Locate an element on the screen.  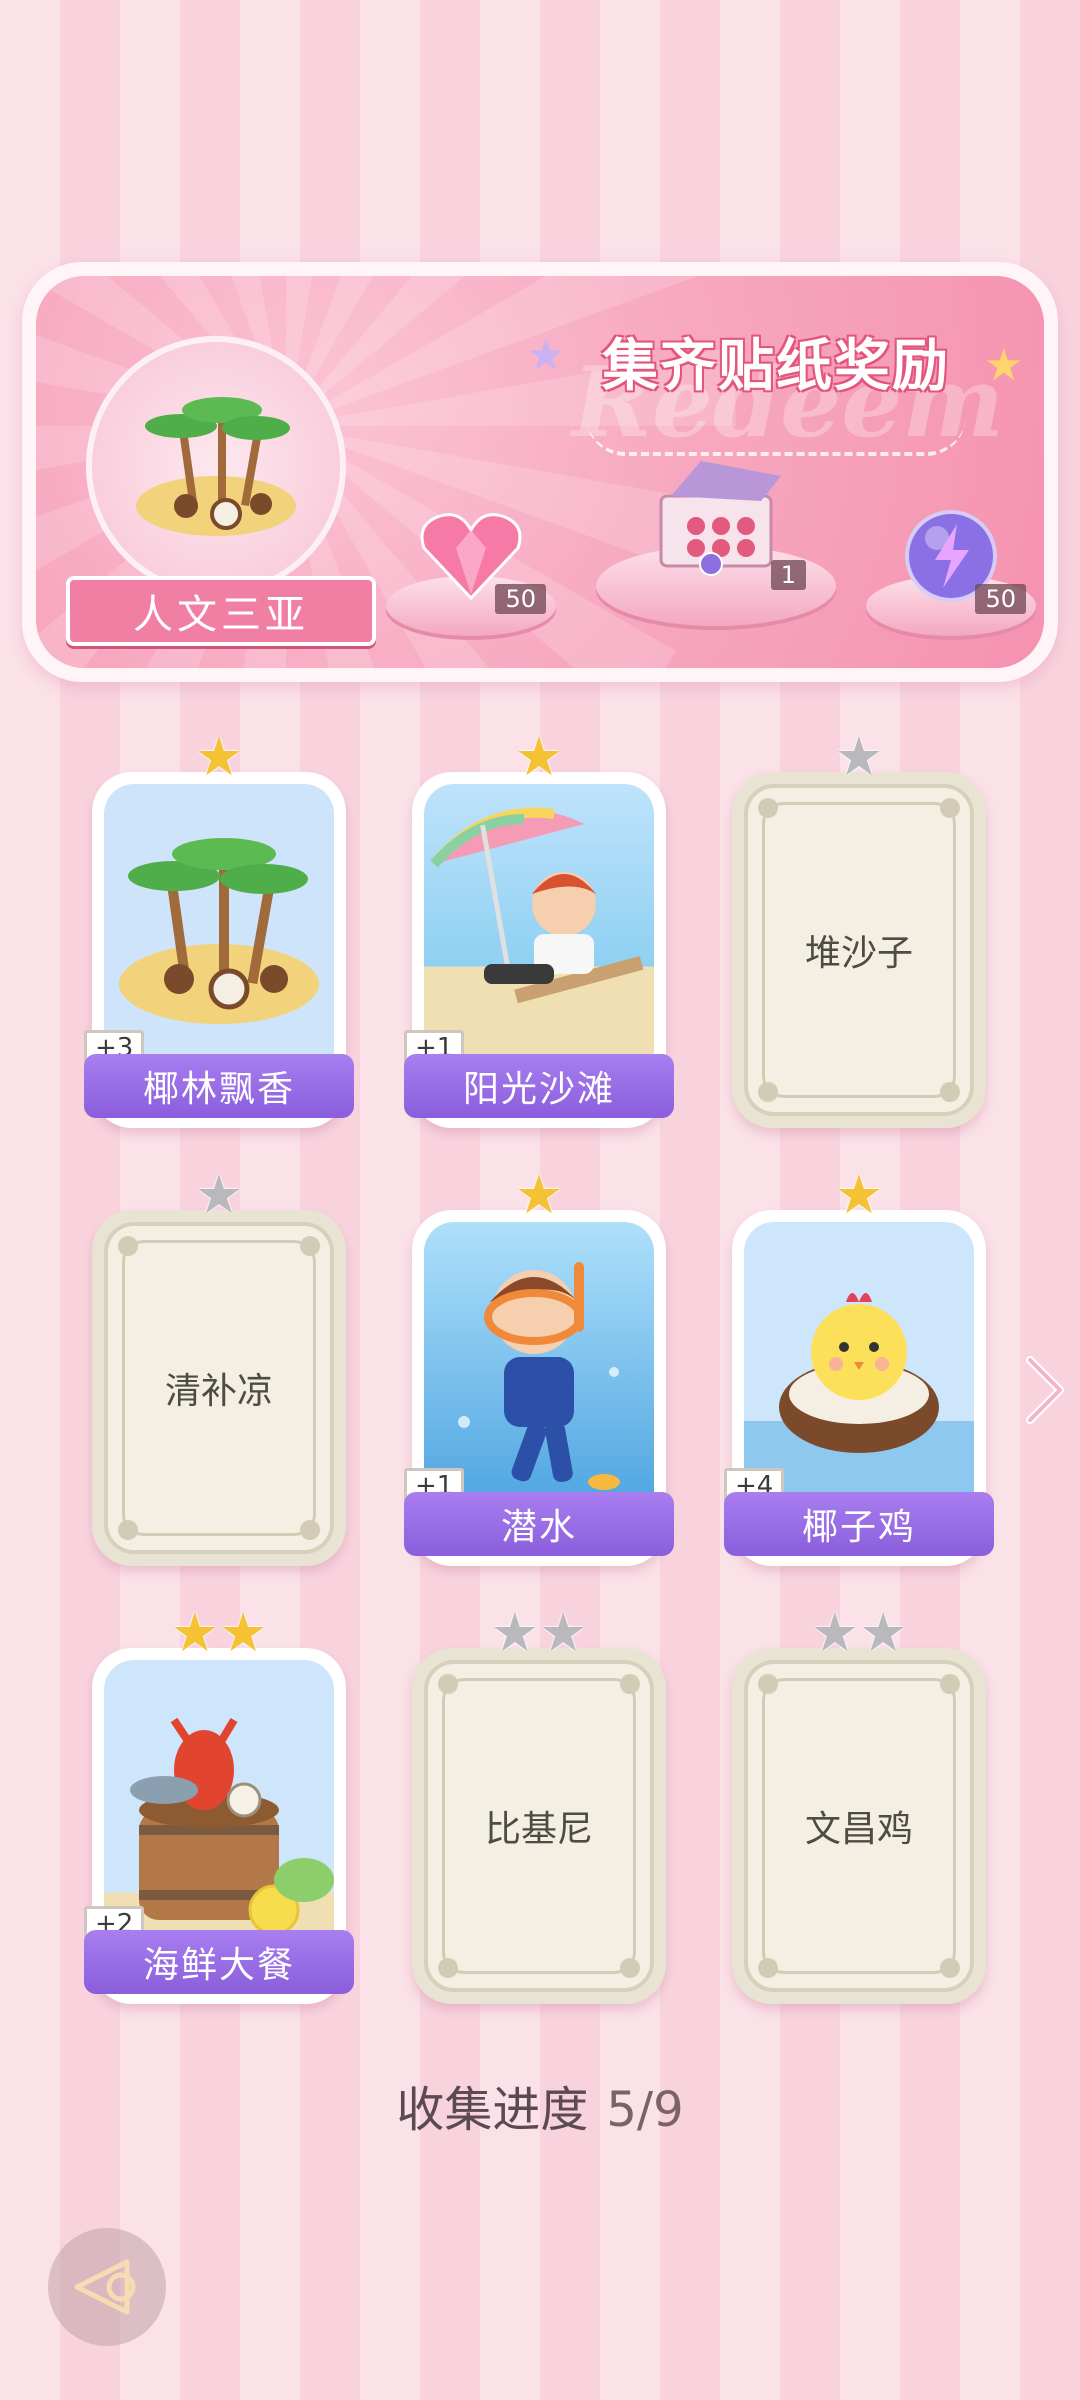
region-ribbon: 人文三亚 is located at coordinates (221, 611).